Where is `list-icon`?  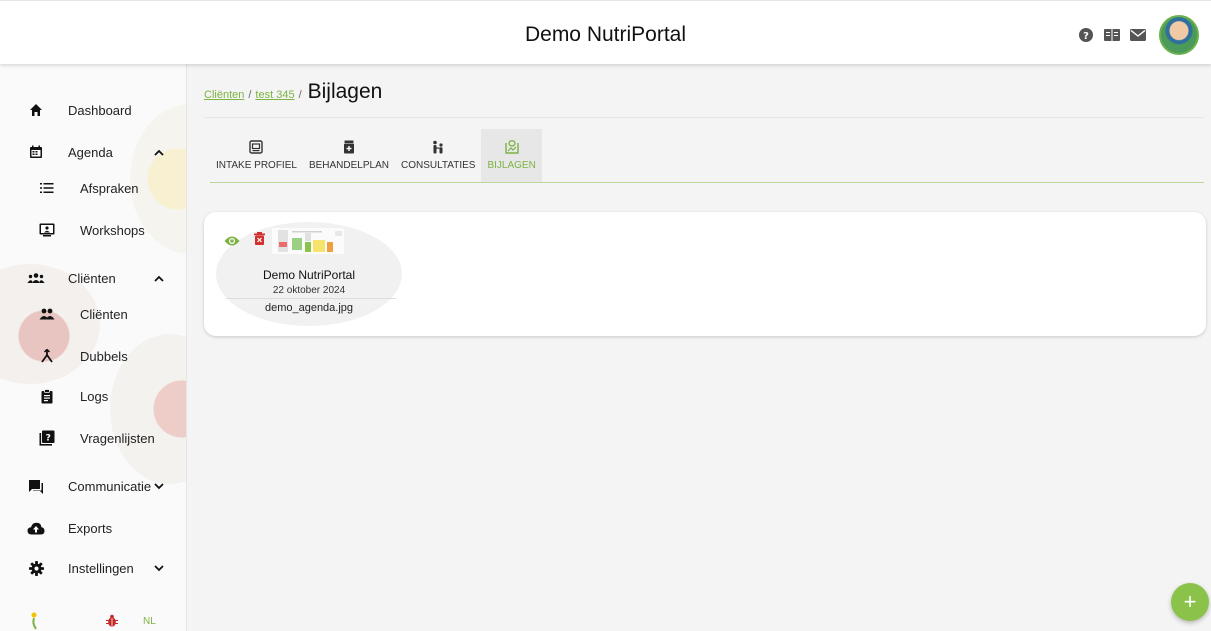
list-icon is located at coordinates (47, 188).